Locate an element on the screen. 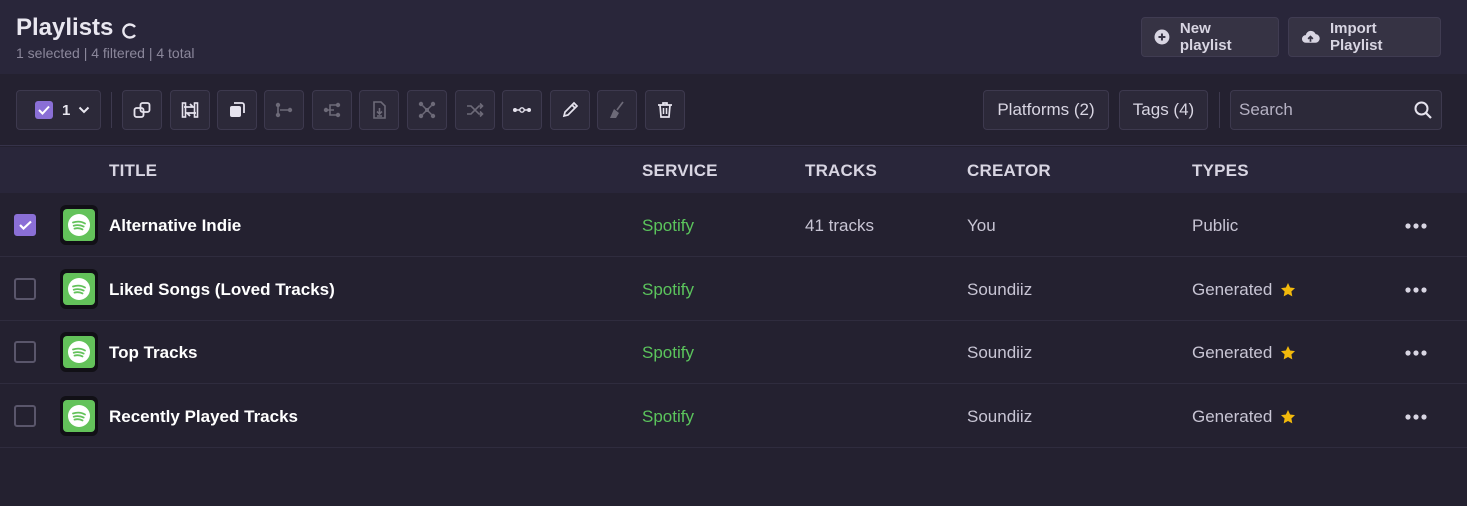 This screenshot has height=506, width=1467. link-icon is located at coordinates (142, 110).